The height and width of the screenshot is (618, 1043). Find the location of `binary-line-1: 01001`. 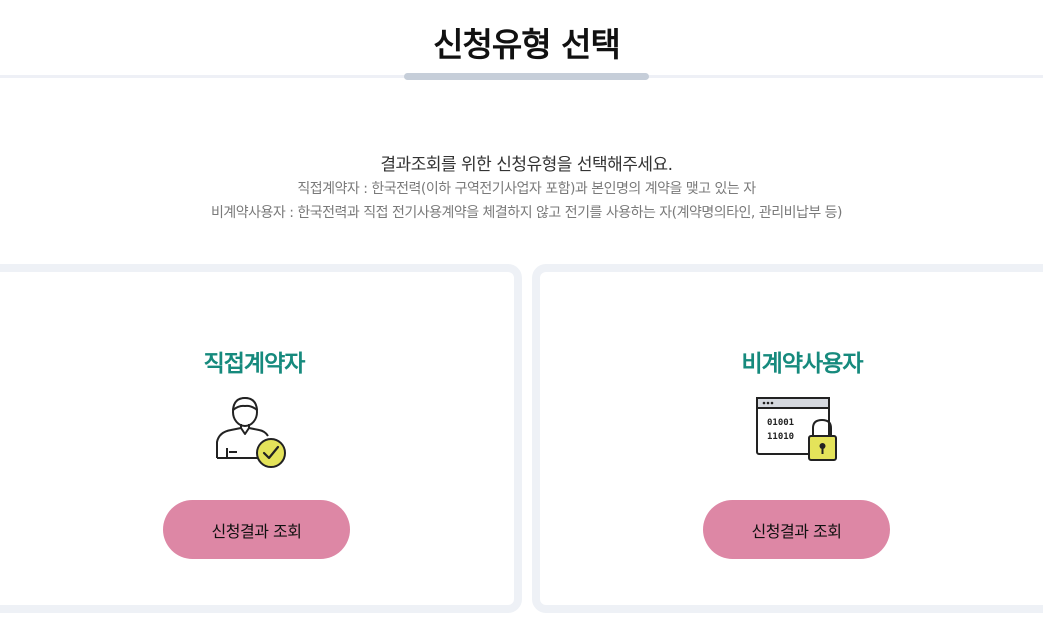

binary-line-1: 01001 is located at coordinates (780, 423).